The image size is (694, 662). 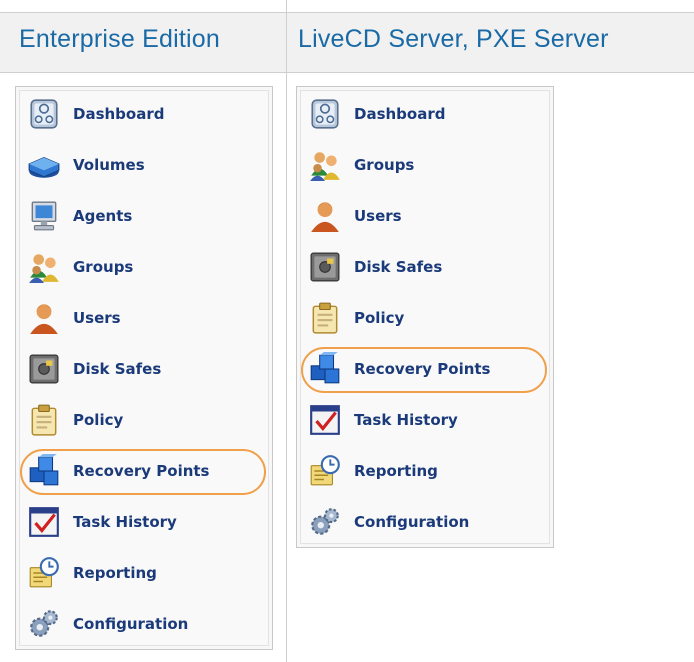 I want to click on agents-icon, so click(x=44, y=216).